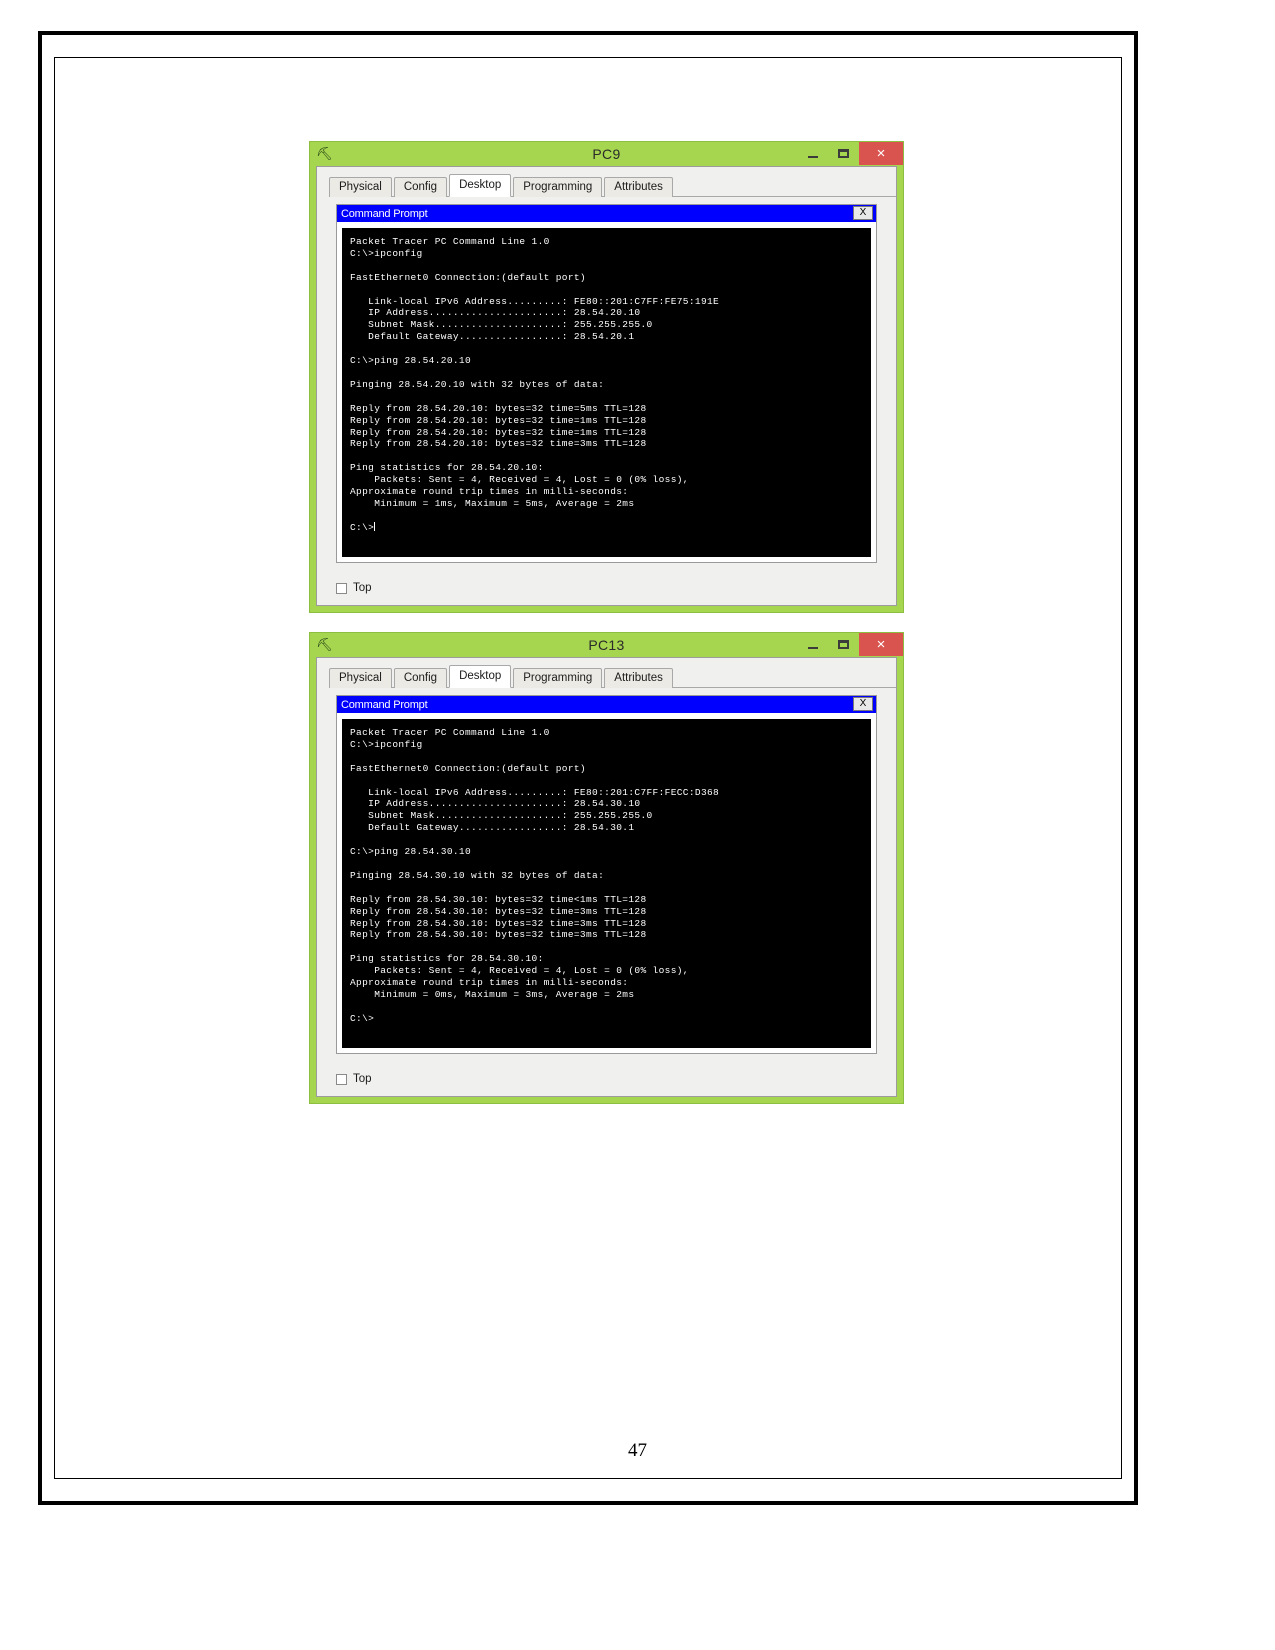  Describe the element at coordinates (606, 644) in the screenshot. I see `window-titlebar: ⛏ PC13 ×` at that location.